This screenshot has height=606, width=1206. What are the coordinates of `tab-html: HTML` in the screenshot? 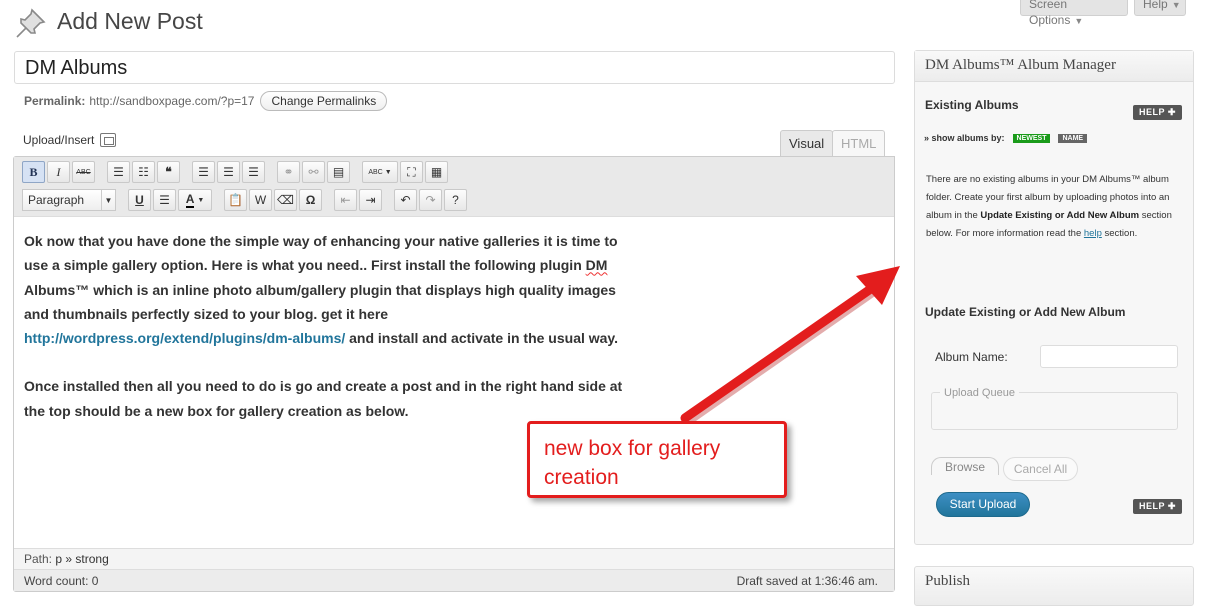 It's located at (859, 143).